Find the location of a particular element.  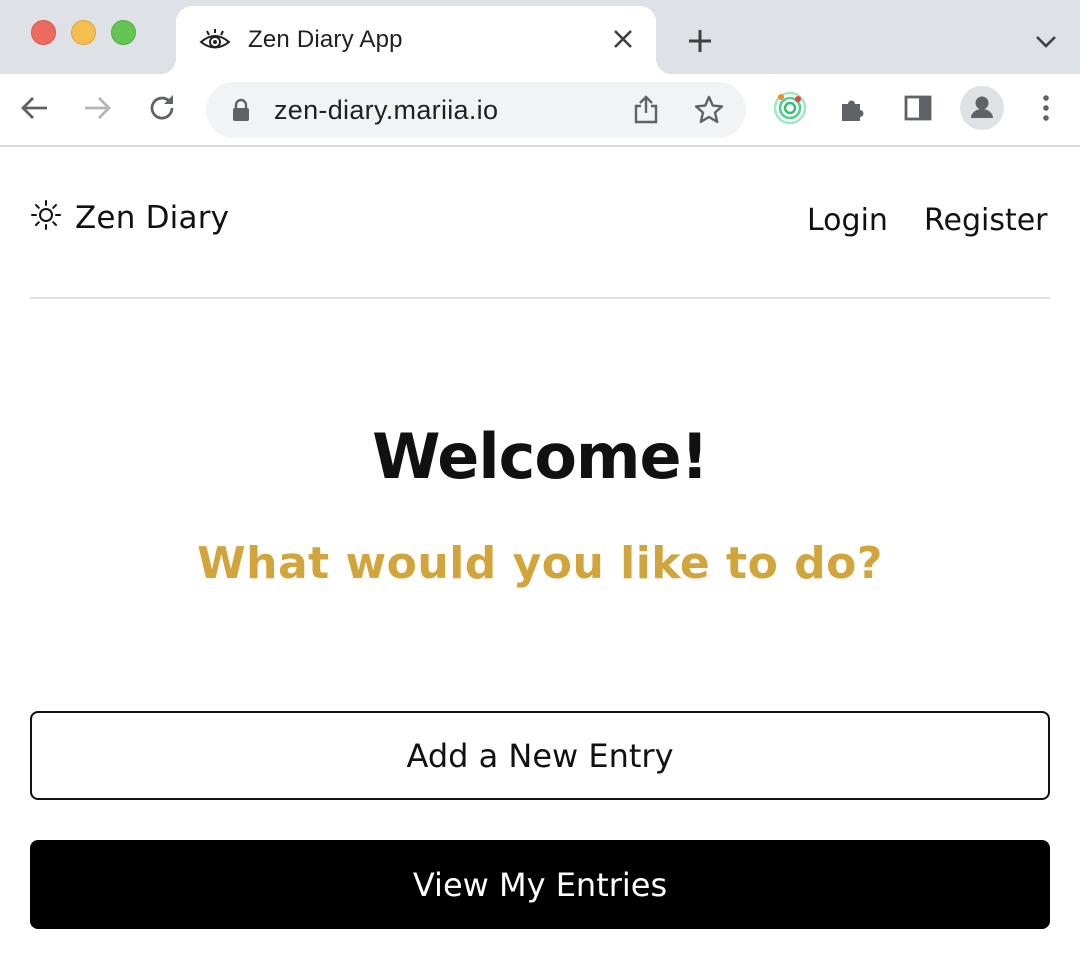

eye-icon is located at coordinates (215, 39).